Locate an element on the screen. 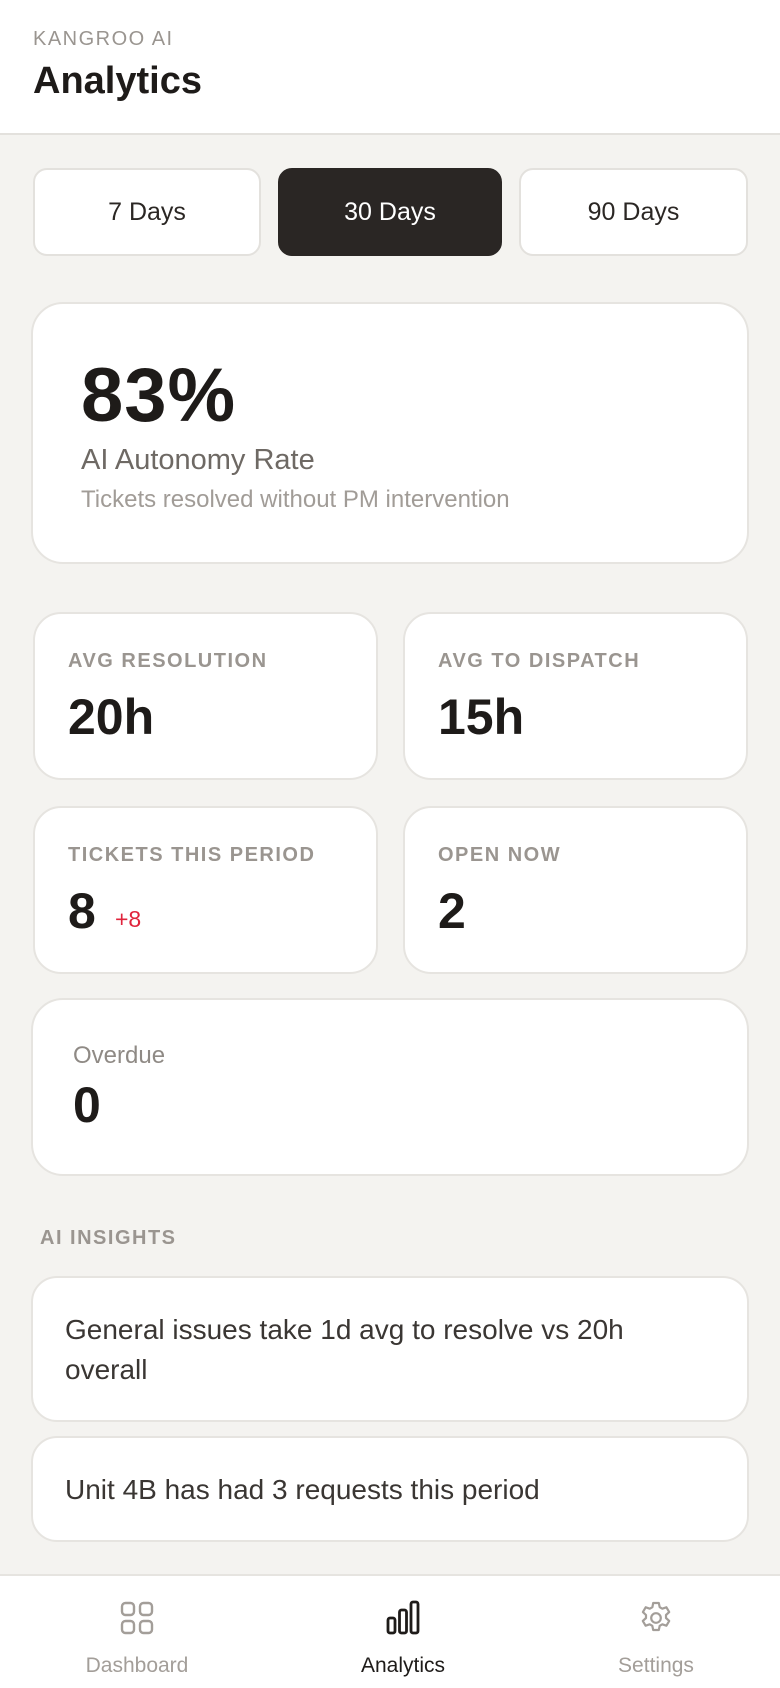 The width and height of the screenshot is (780, 1688). open-now-label: OPEN NOW is located at coordinates (500, 855).